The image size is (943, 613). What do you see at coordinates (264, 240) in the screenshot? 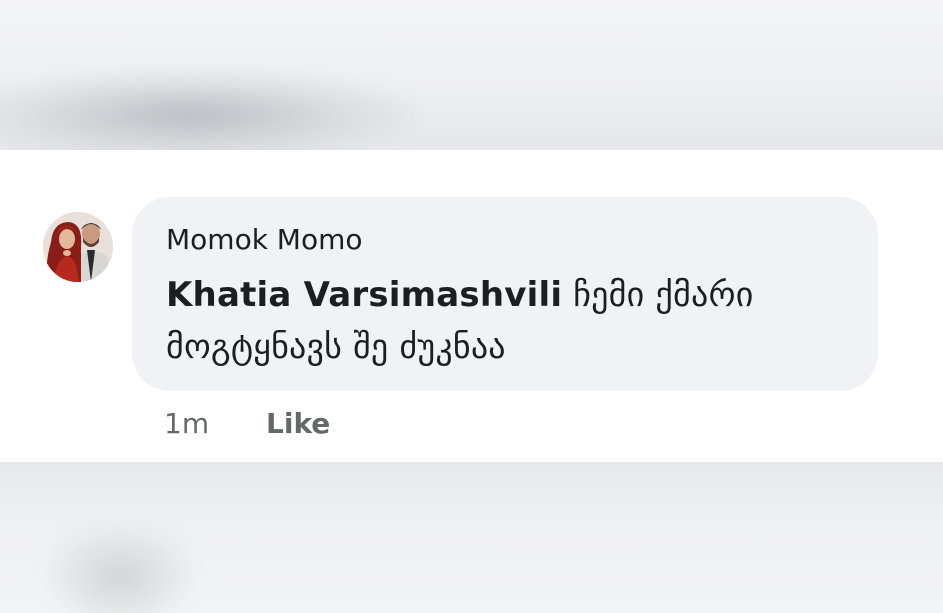
I see `comment-author: Momok Momo` at bounding box center [264, 240].